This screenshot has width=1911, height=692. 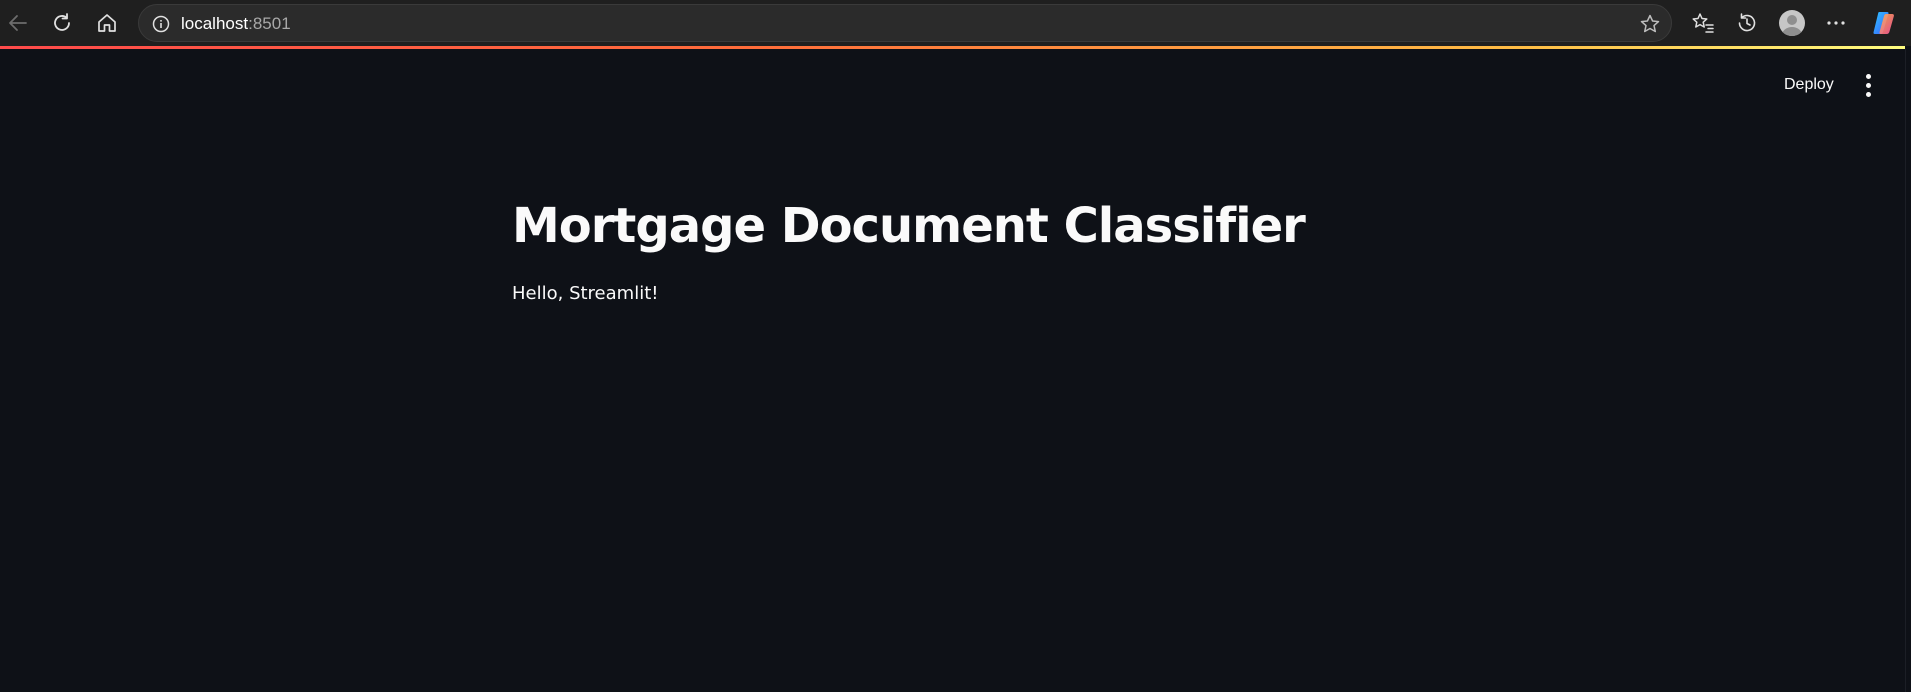 What do you see at coordinates (585, 293) in the screenshot?
I see `body-text: Hello, Streamlit!` at bounding box center [585, 293].